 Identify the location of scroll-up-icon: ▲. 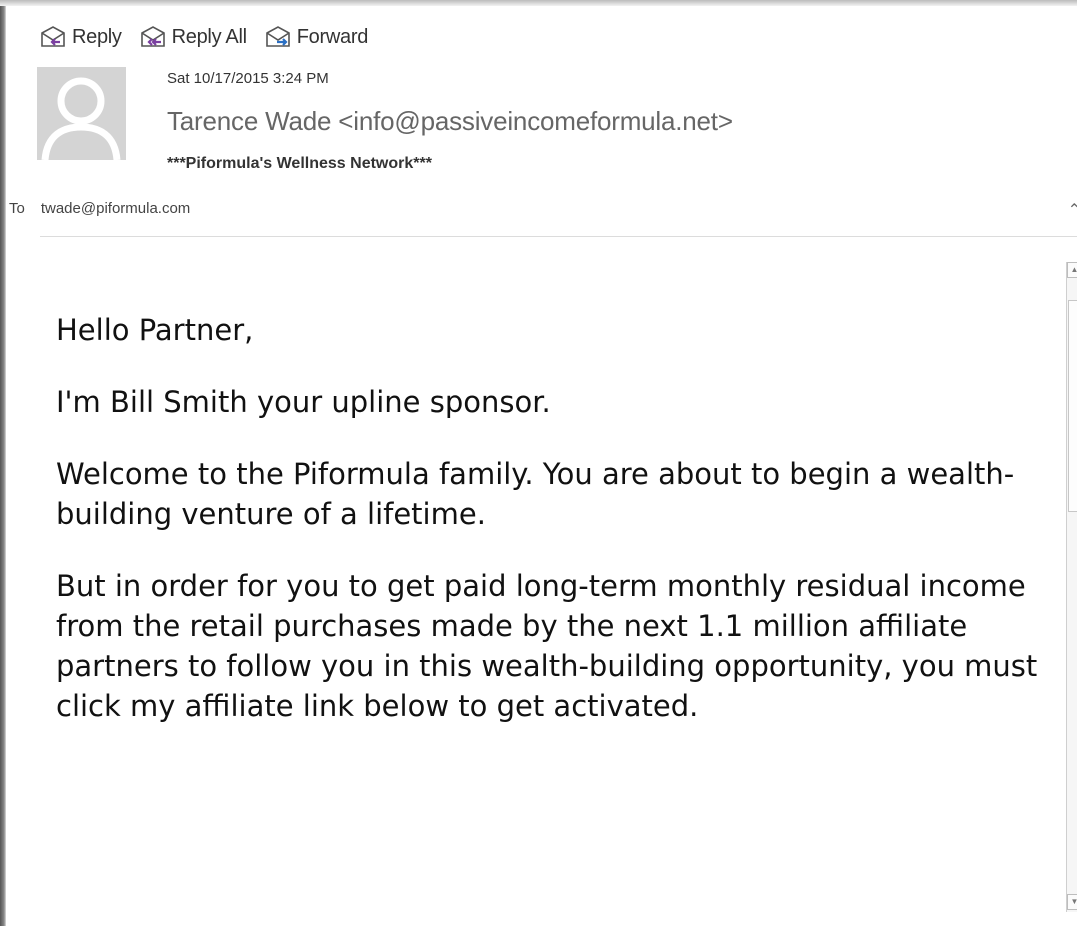
(1072, 270).